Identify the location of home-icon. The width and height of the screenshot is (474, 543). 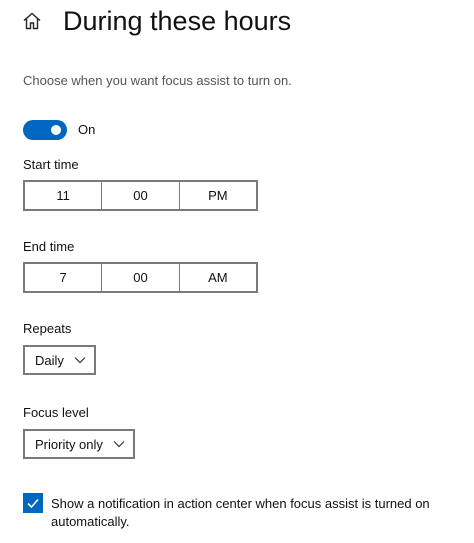
(32, 21).